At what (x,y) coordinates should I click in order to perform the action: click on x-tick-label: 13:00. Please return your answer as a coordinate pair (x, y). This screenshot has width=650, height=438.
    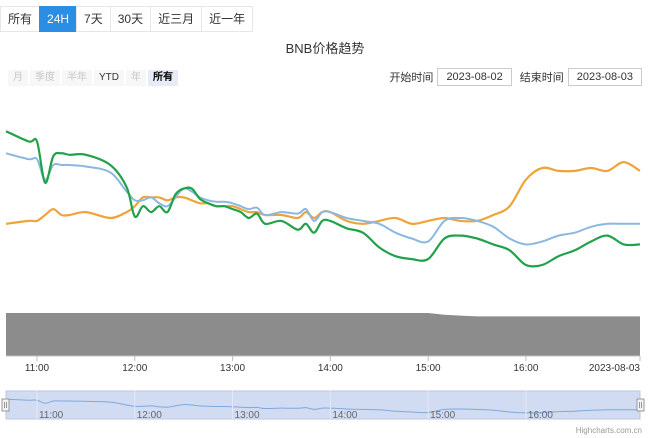
    Looking at the image, I should click on (232, 368).